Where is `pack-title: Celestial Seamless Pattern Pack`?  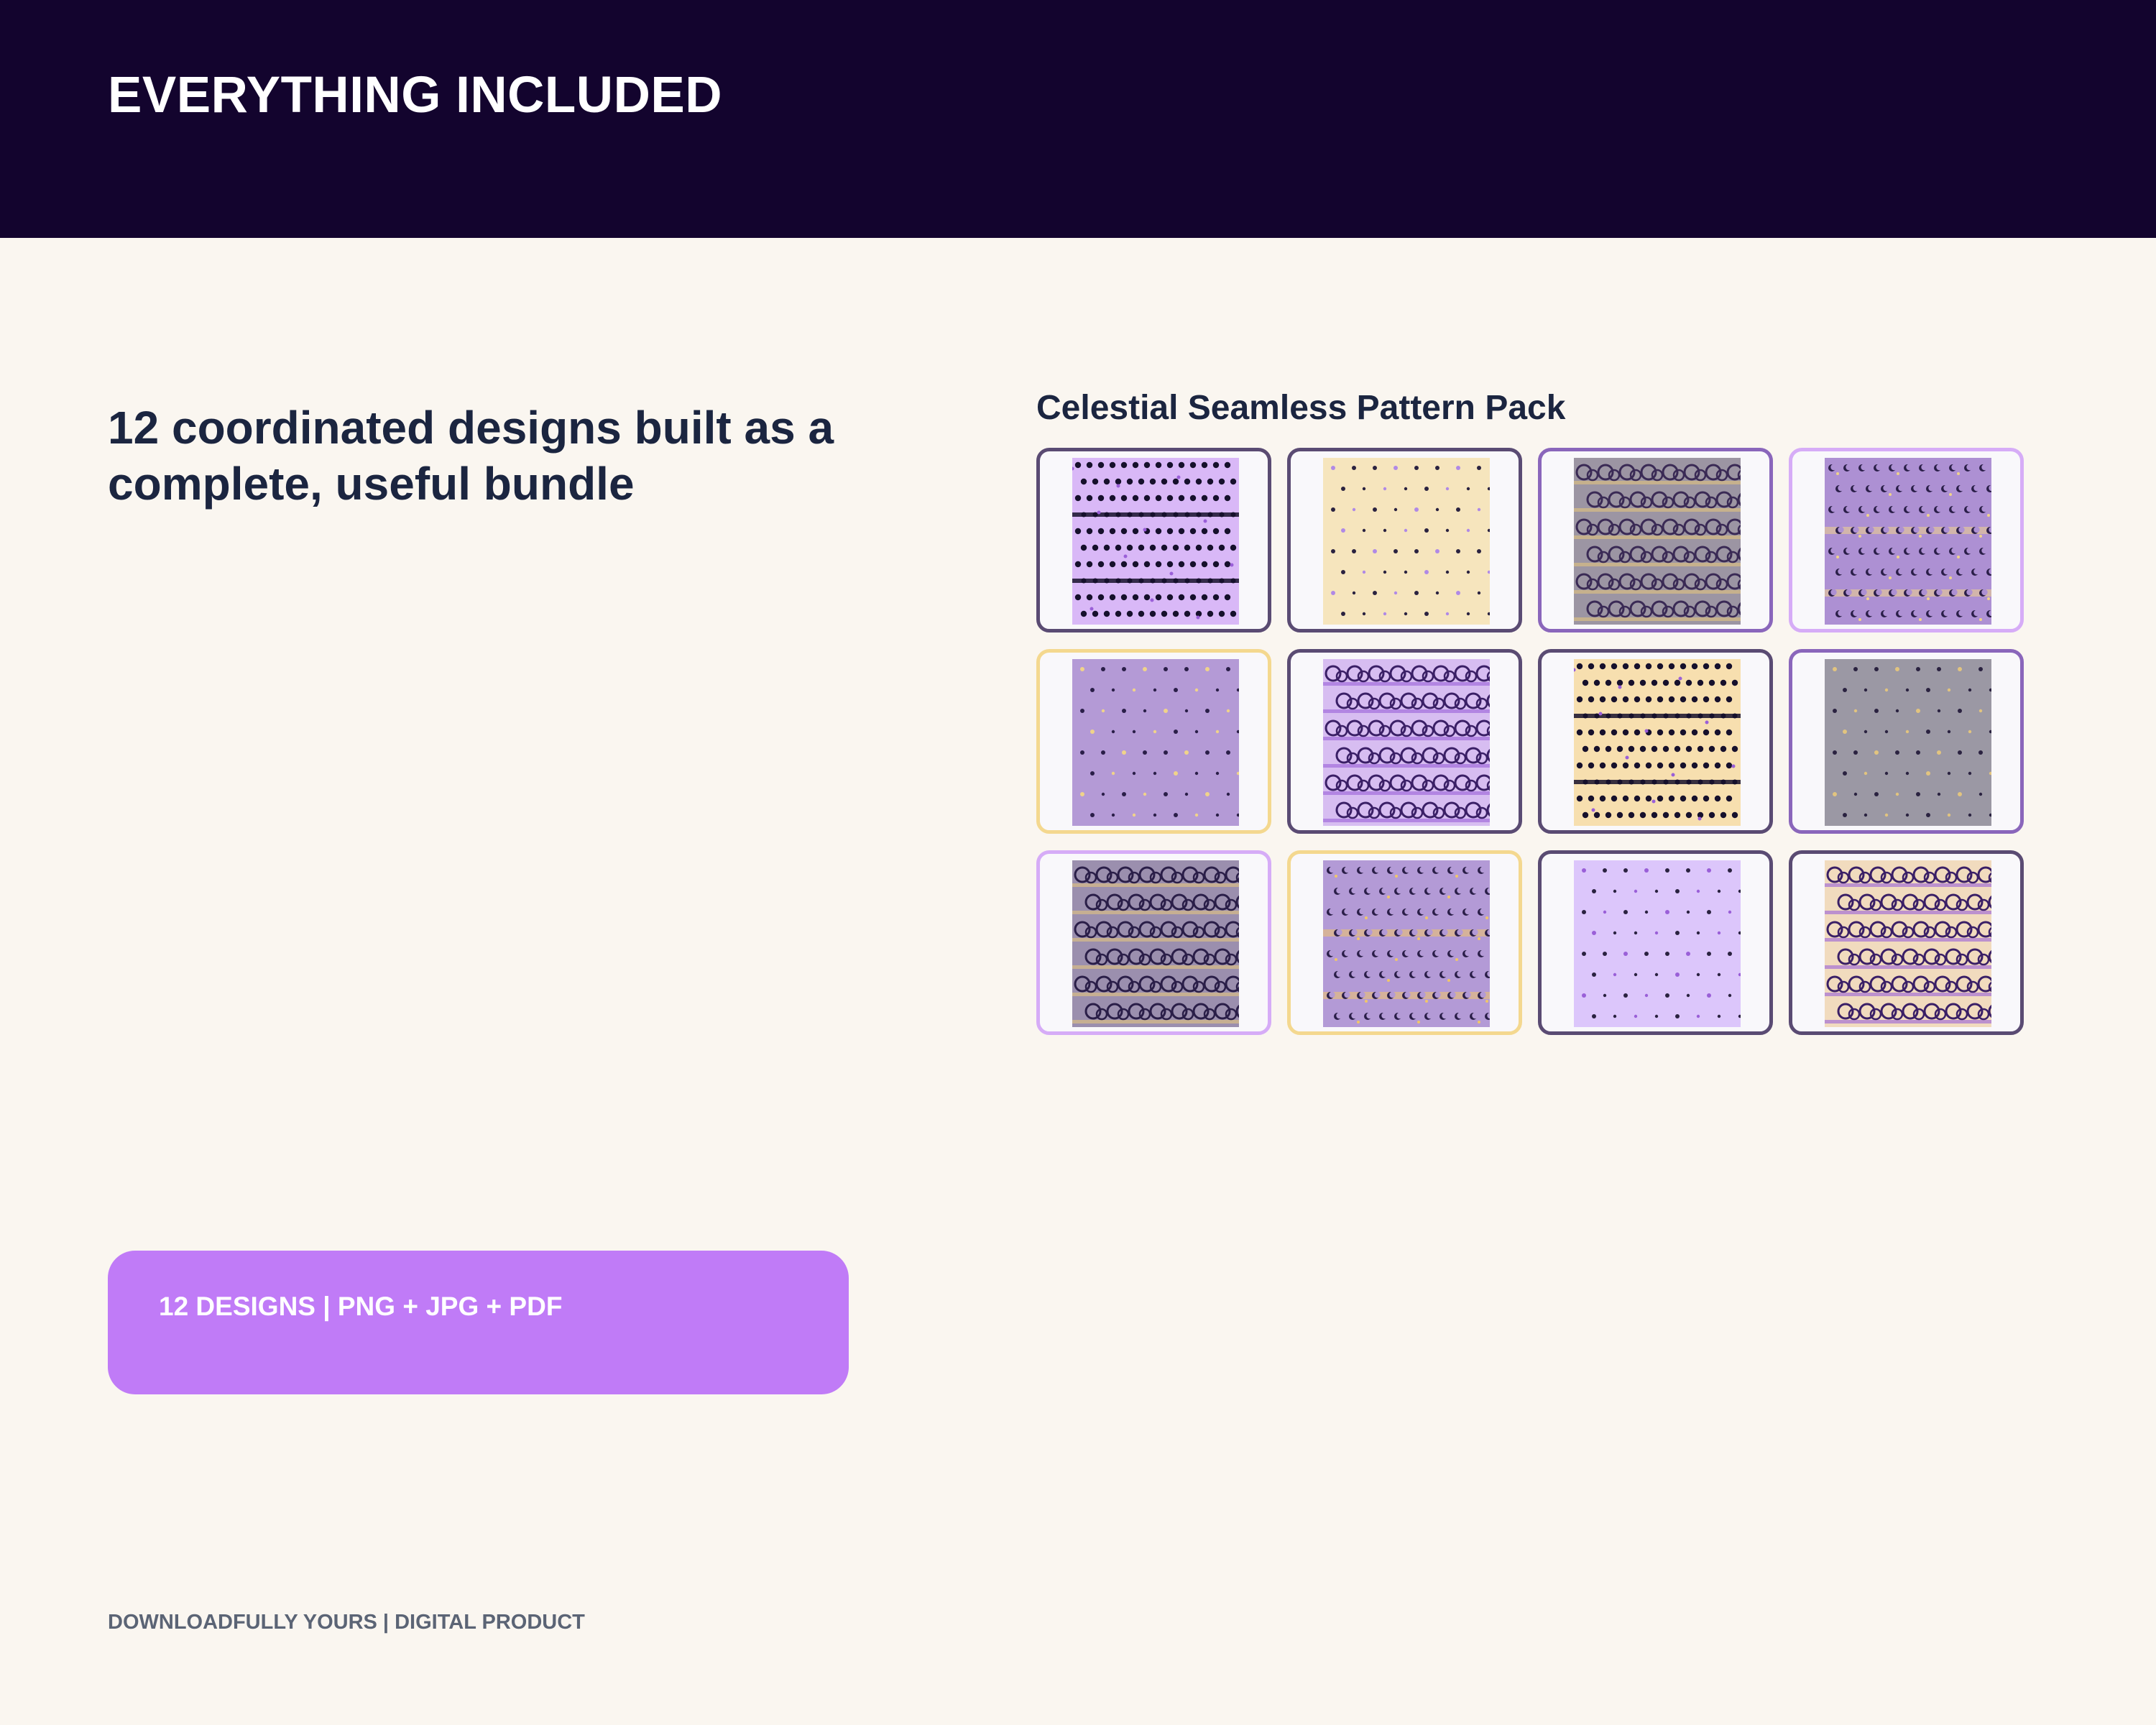
pack-title: Celestial Seamless Pattern Pack is located at coordinates (1301, 408).